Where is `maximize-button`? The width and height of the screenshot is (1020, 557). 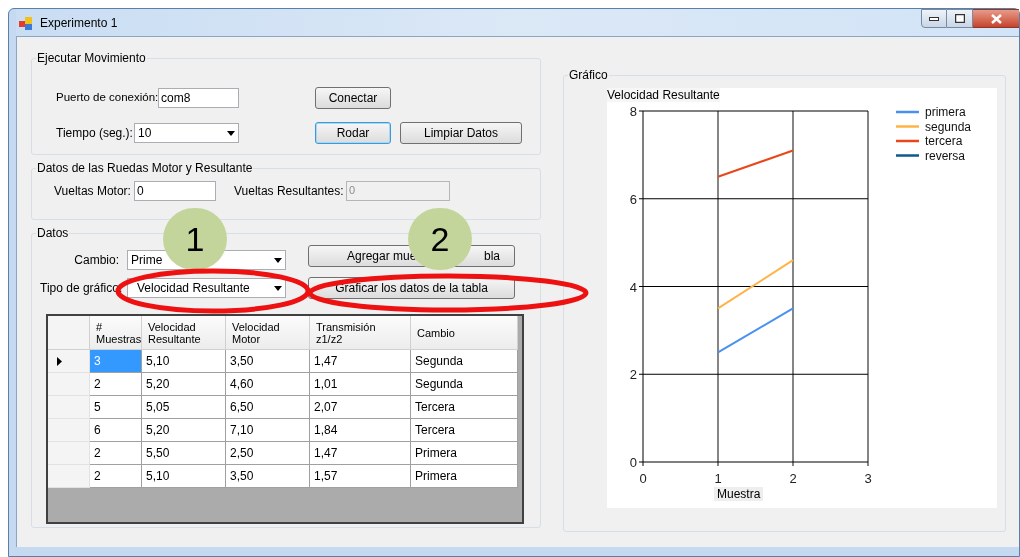
maximize-button is located at coordinates (960, 18).